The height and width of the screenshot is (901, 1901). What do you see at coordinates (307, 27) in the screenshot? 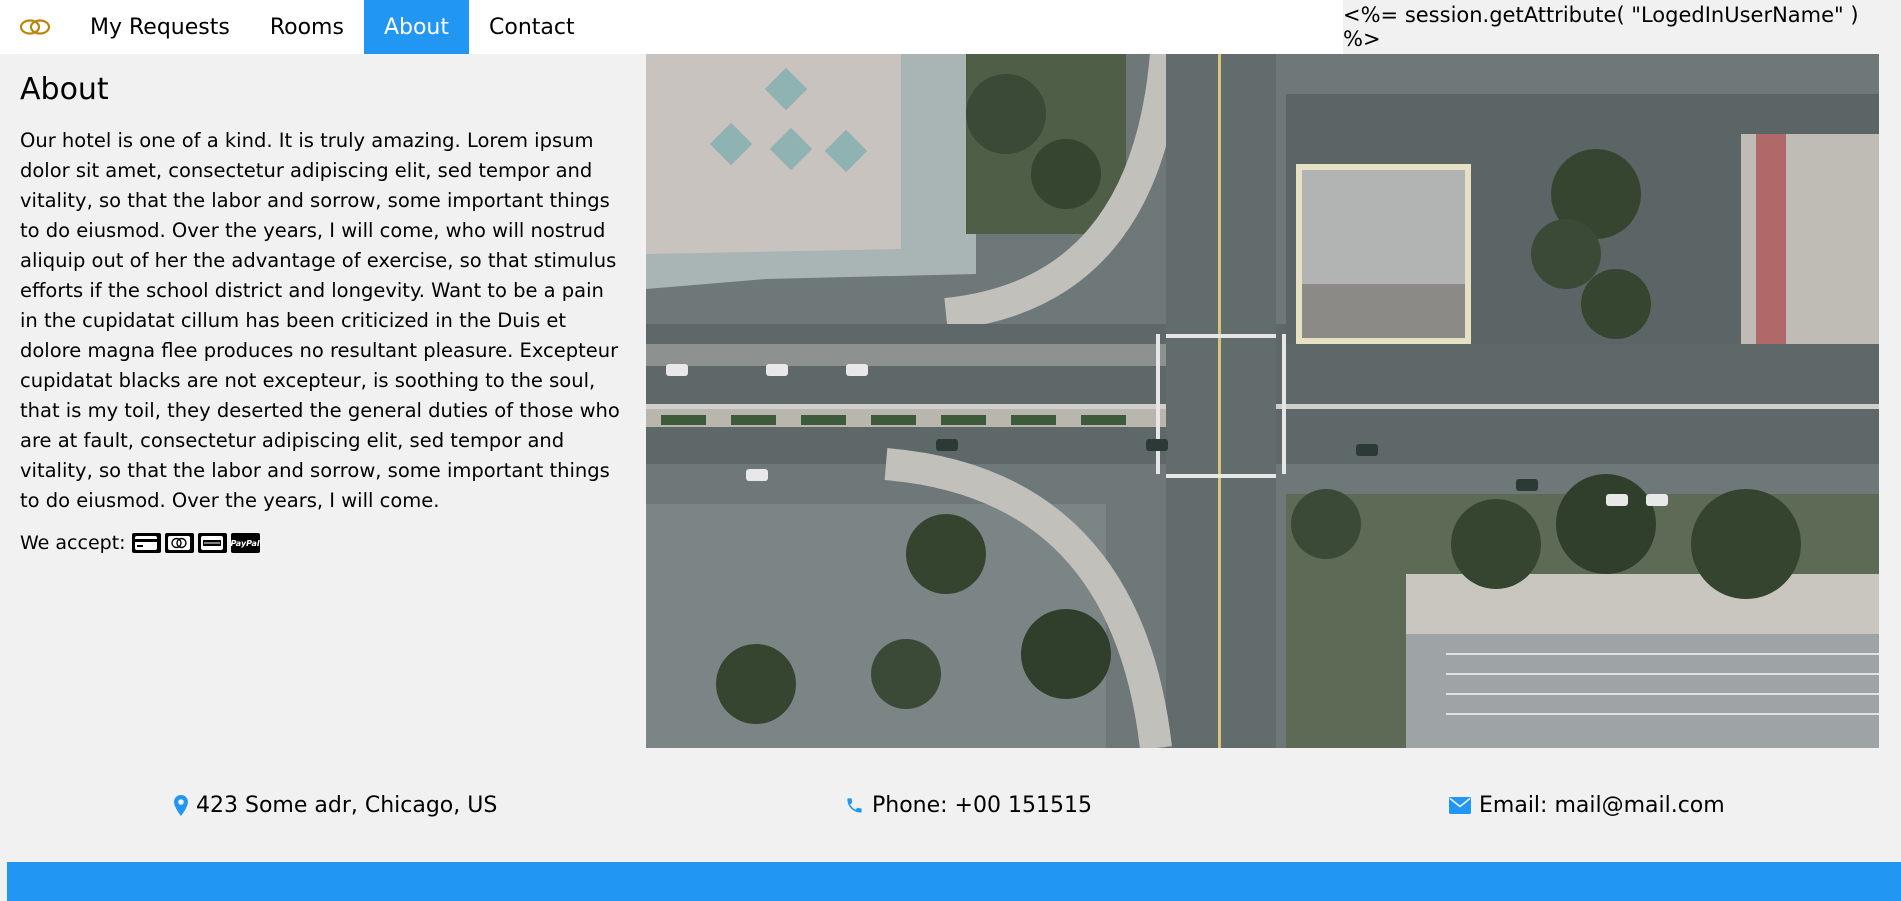
I see `nav-rooms: Rooms` at bounding box center [307, 27].